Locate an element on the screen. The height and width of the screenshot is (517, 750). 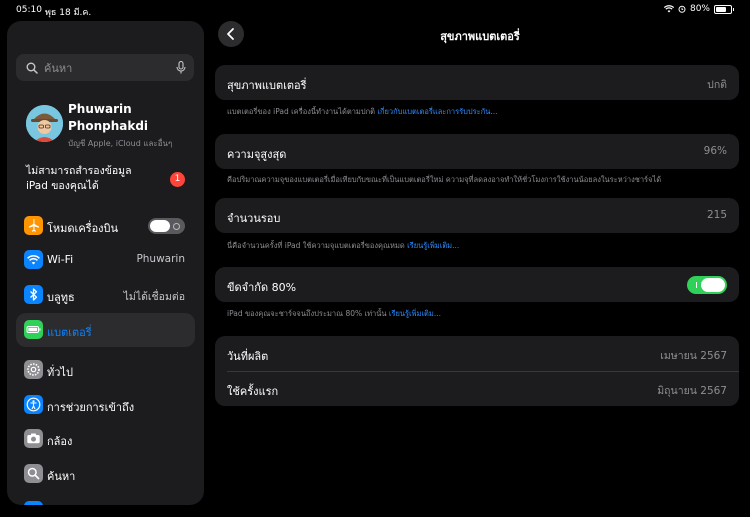
gear-icon is located at coordinates (33, 369).